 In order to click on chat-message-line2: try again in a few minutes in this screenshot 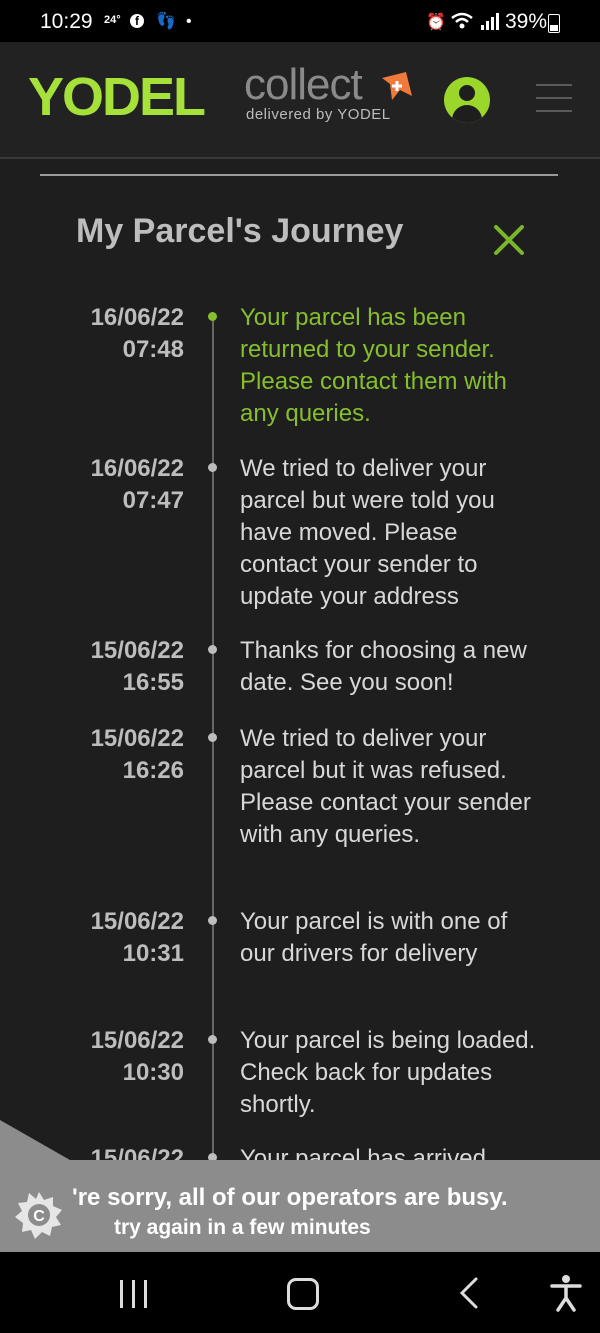, I will do `click(242, 1227)`.